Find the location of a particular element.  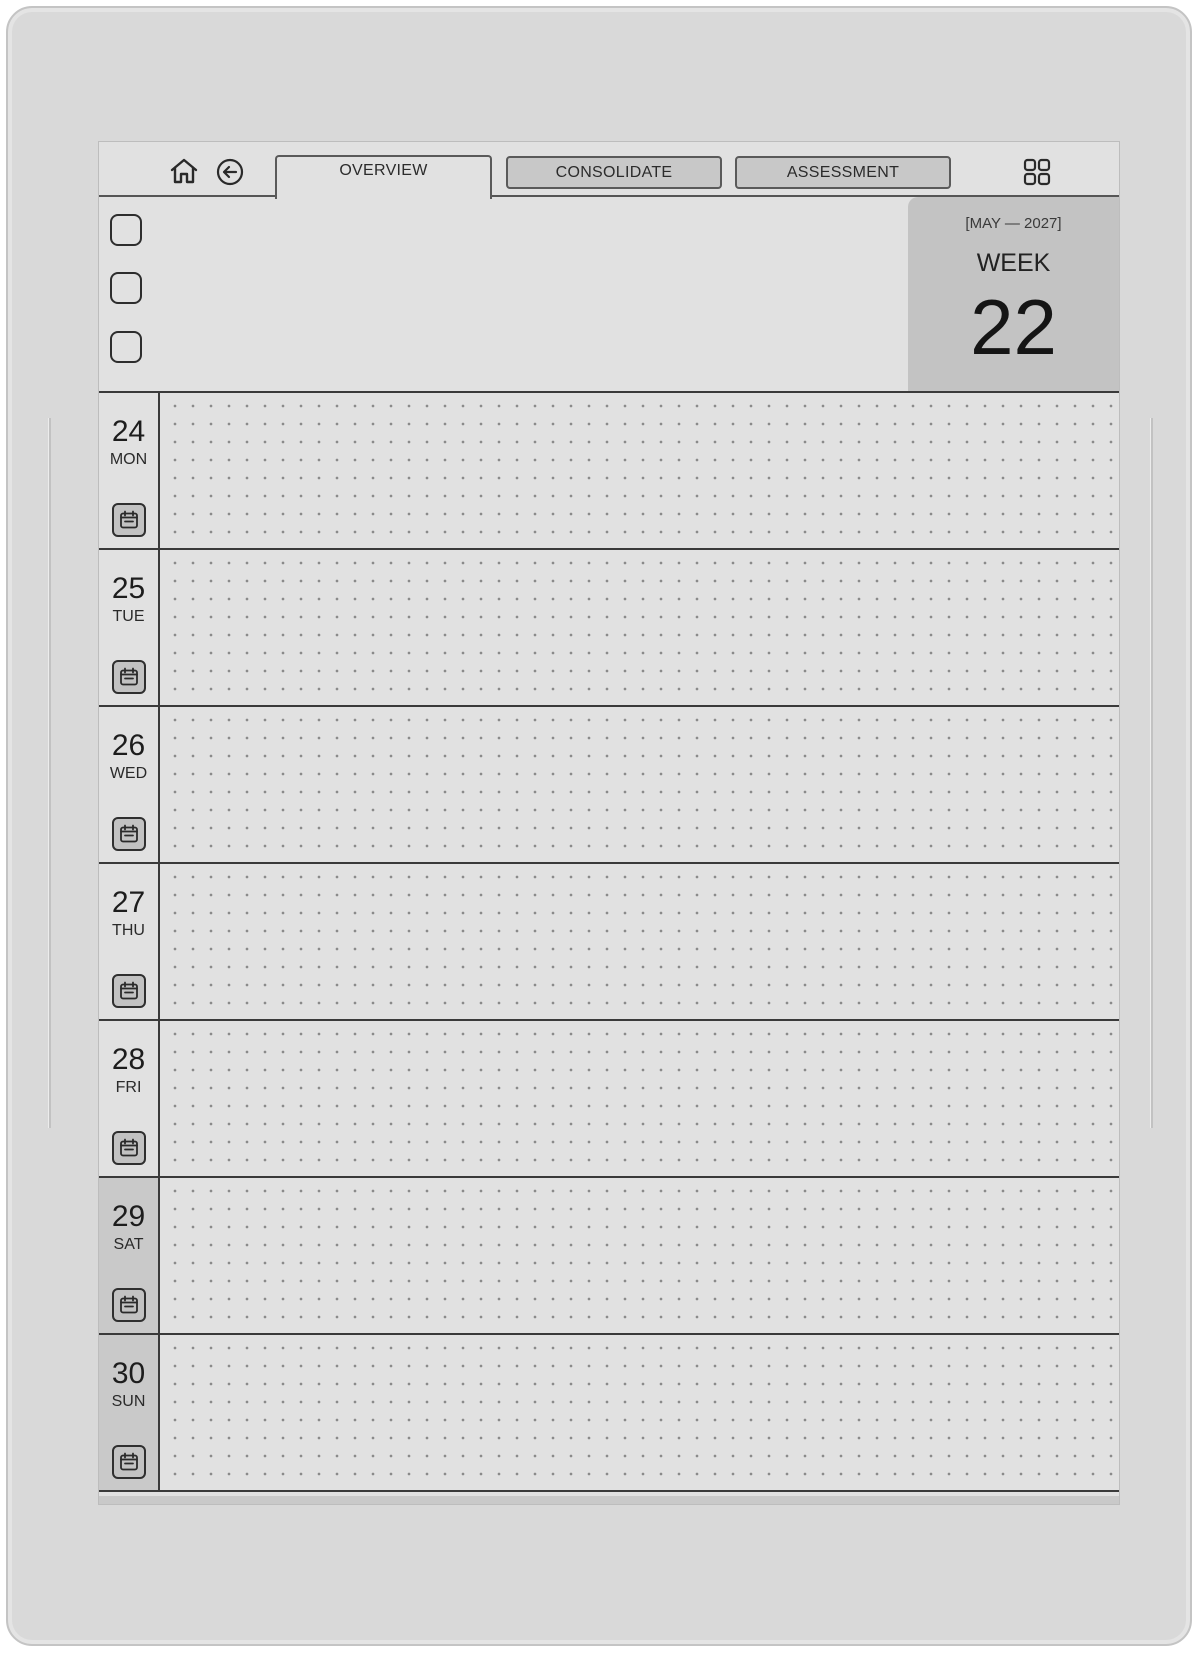

day-number: 24 is located at coordinates (128, 431).